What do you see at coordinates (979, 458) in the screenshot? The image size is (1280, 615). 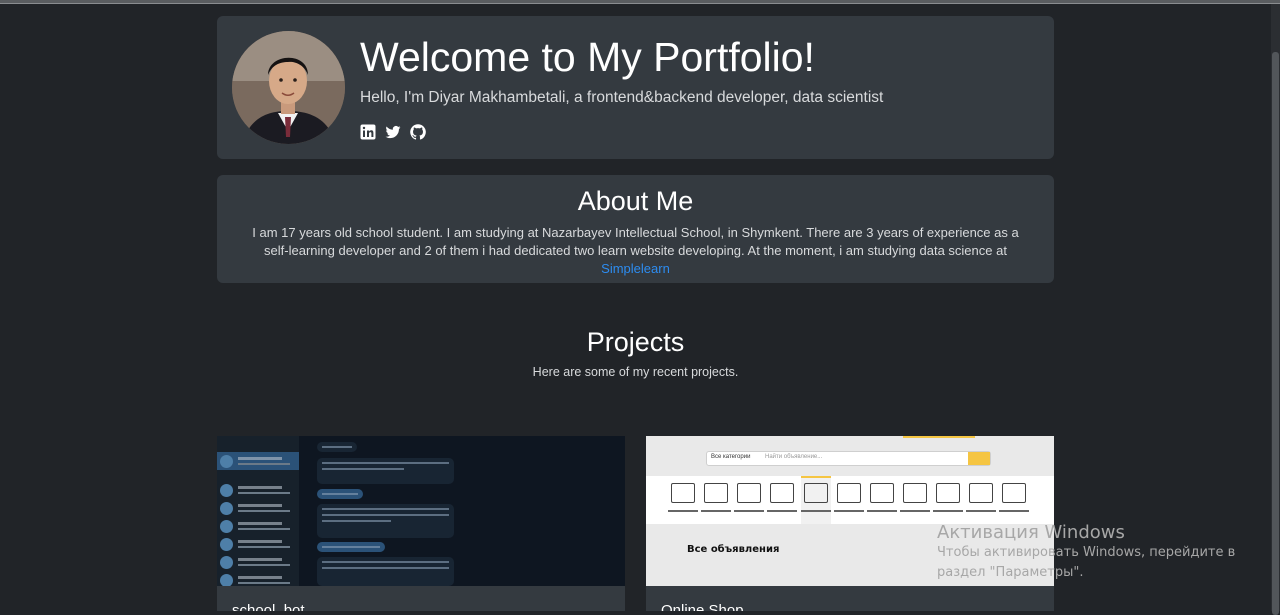 I see `shop-search-button` at bounding box center [979, 458].